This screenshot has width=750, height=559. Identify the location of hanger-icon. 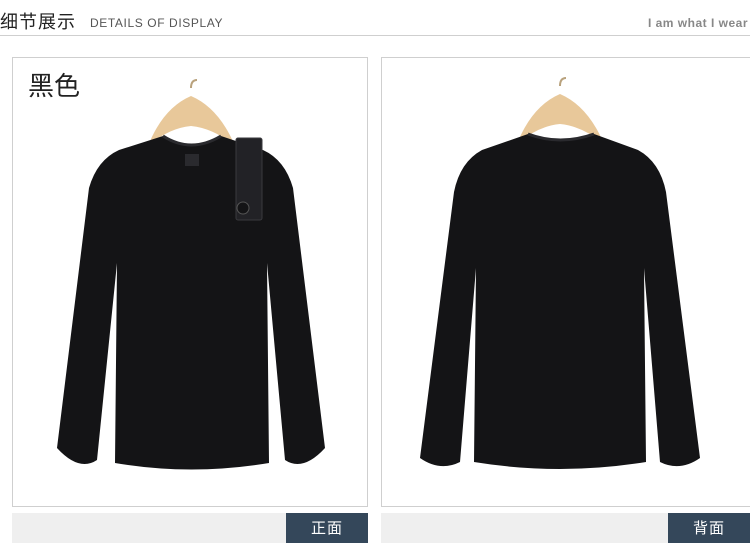
(191, 112).